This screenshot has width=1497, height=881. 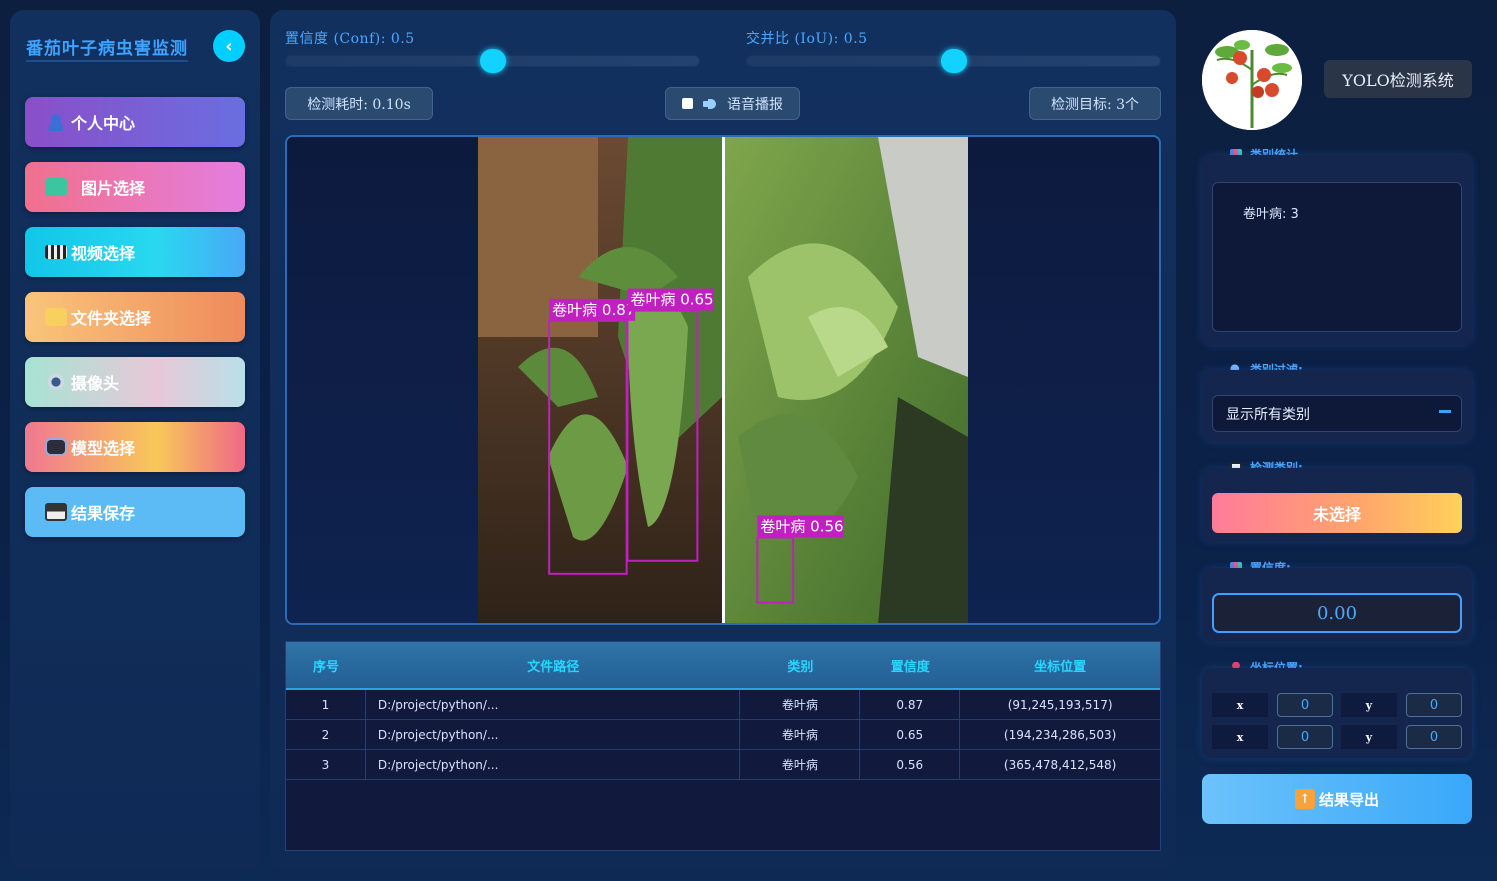 What do you see at coordinates (56, 122) in the screenshot?
I see `person-icon` at bounding box center [56, 122].